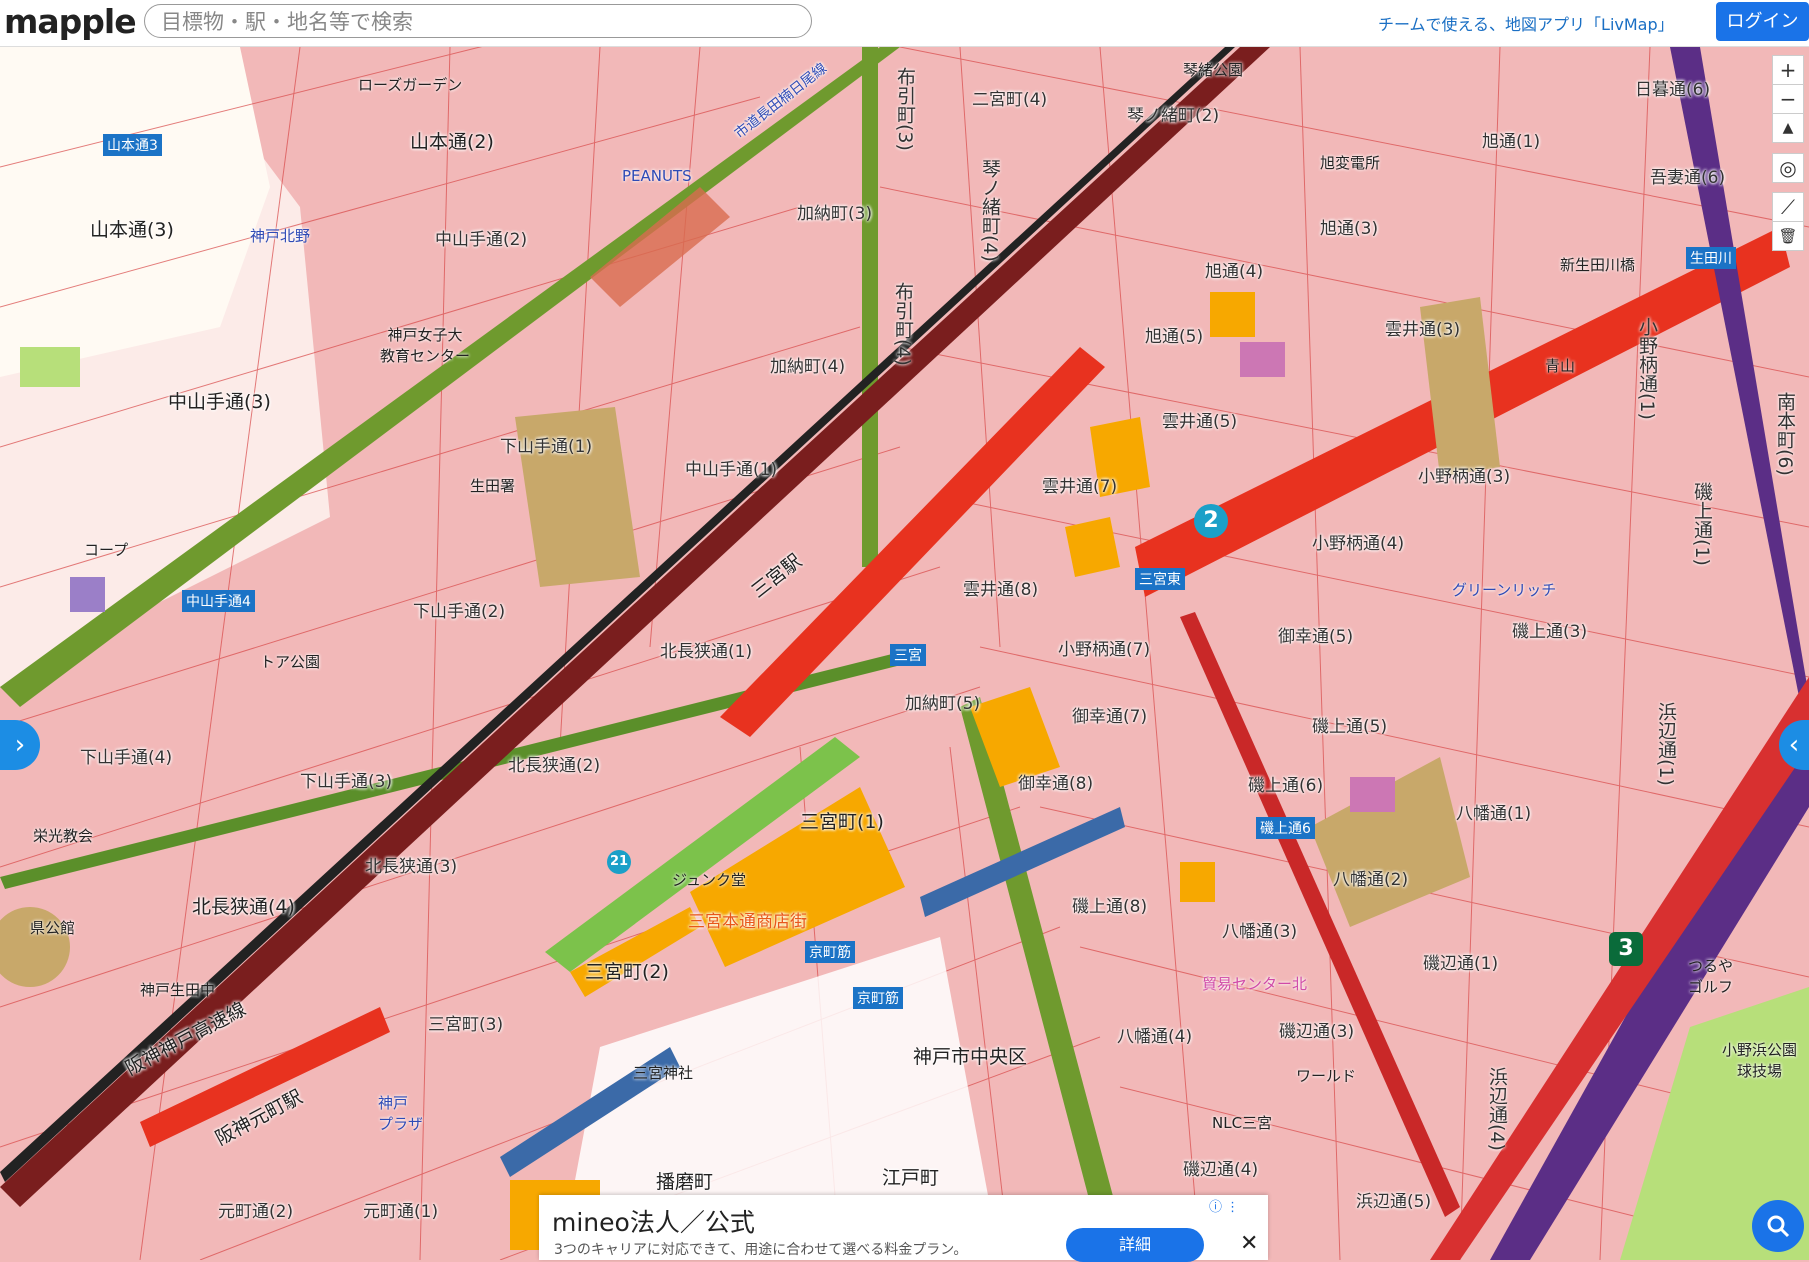 The image size is (1809, 1262). Describe the element at coordinates (653, 1221) in the screenshot. I see `ad-title: mineo法人／公式` at that location.